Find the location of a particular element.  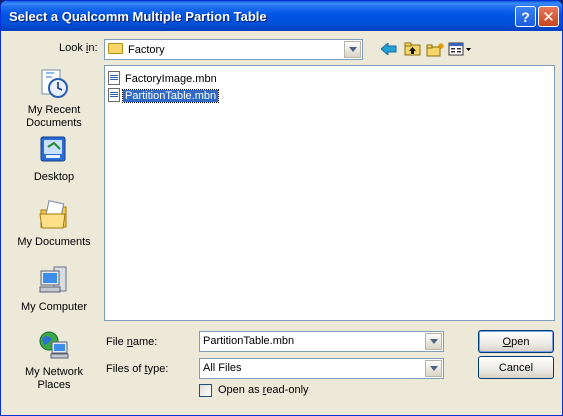

place-my-network-places: My Network Places is located at coordinates (54, 361).